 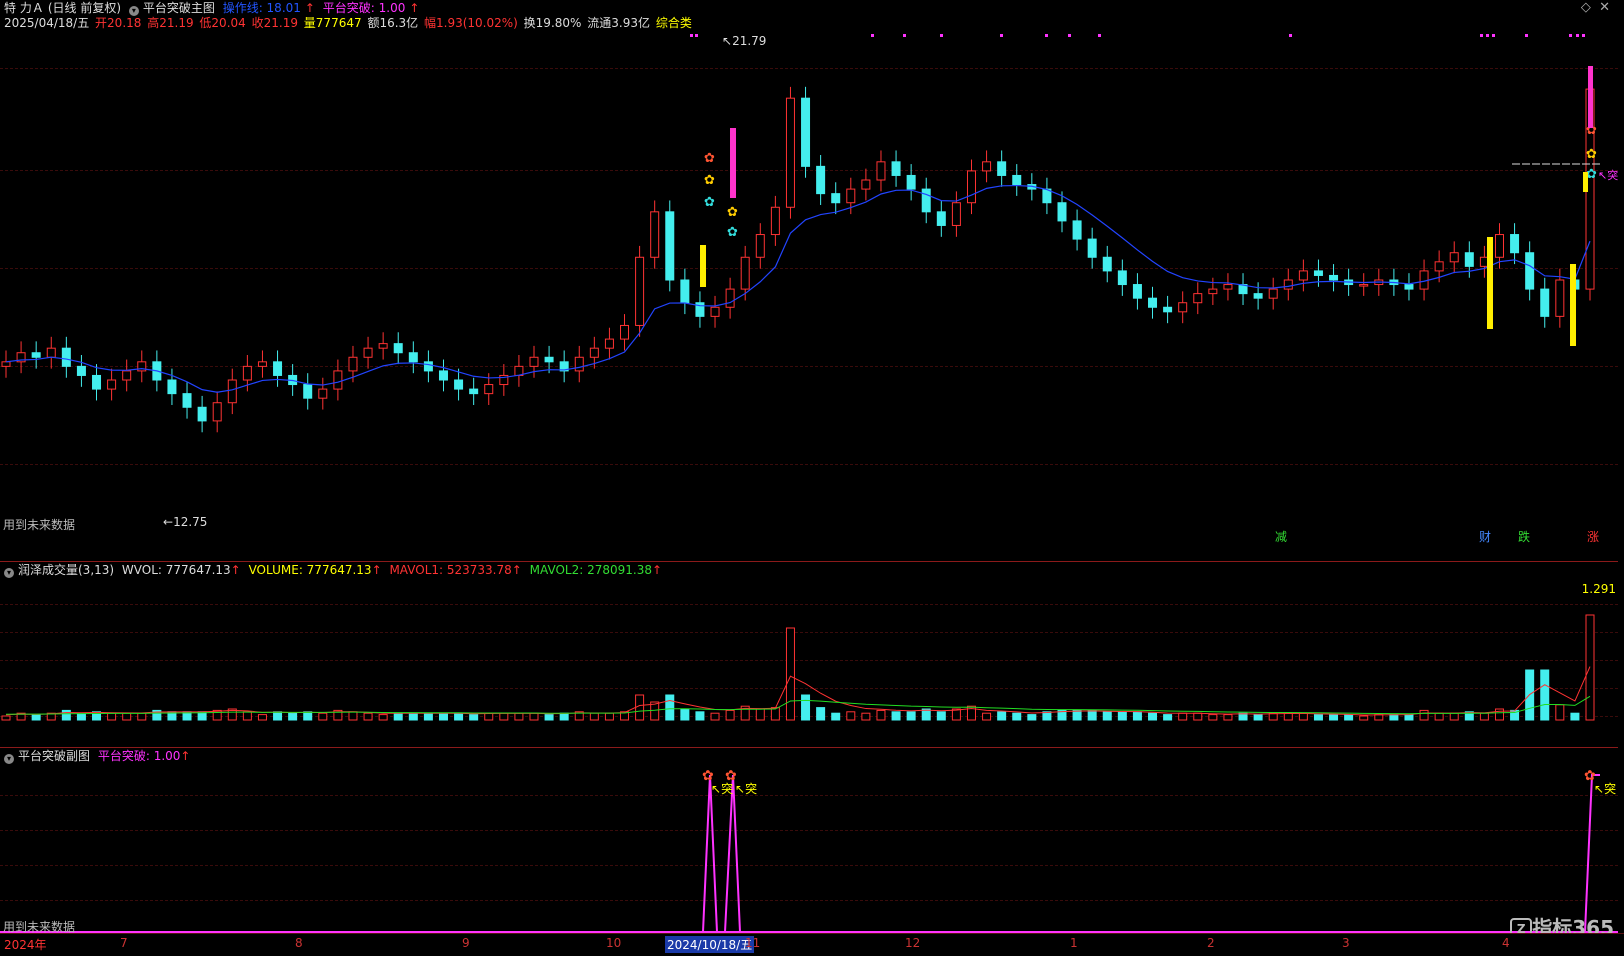 What do you see at coordinates (1595, 7) in the screenshot?
I see `window-controls: ◇ ✕` at bounding box center [1595, 7].